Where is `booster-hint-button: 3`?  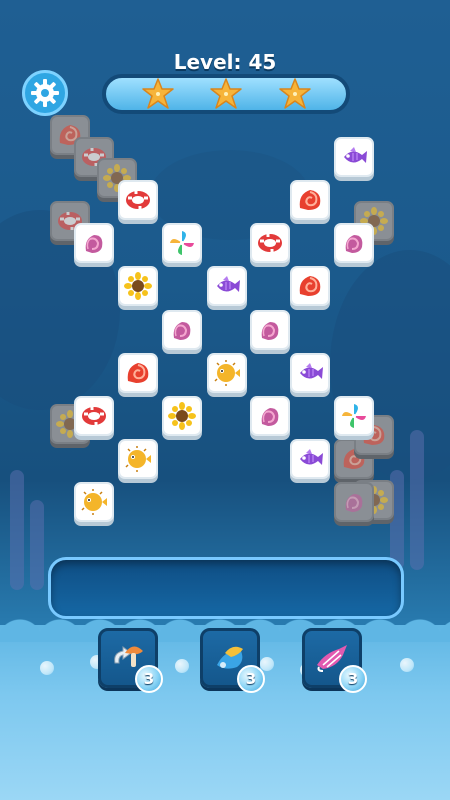
booster-hint-button: 3 is located at coordinates (334, 660).